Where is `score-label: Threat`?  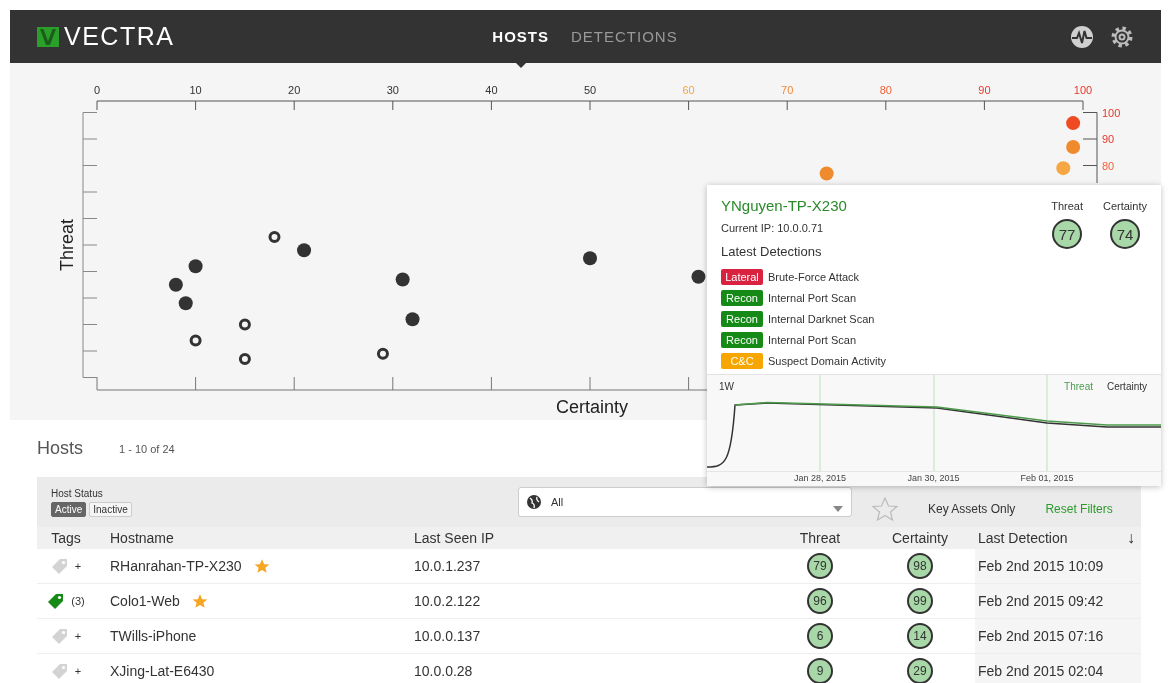
score-label: Threat is located at coordinates (1067, 206).